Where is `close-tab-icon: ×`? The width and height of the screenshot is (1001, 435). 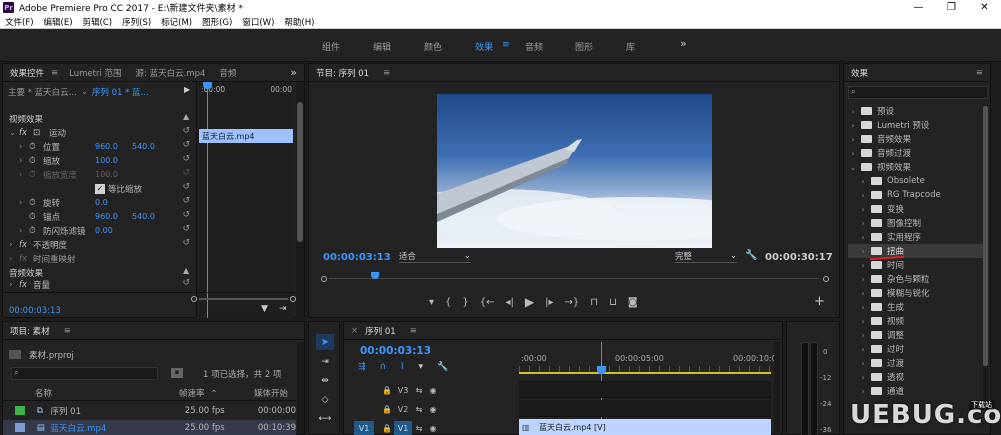 close-tab-icon: × is located at coordinates (354, 331).